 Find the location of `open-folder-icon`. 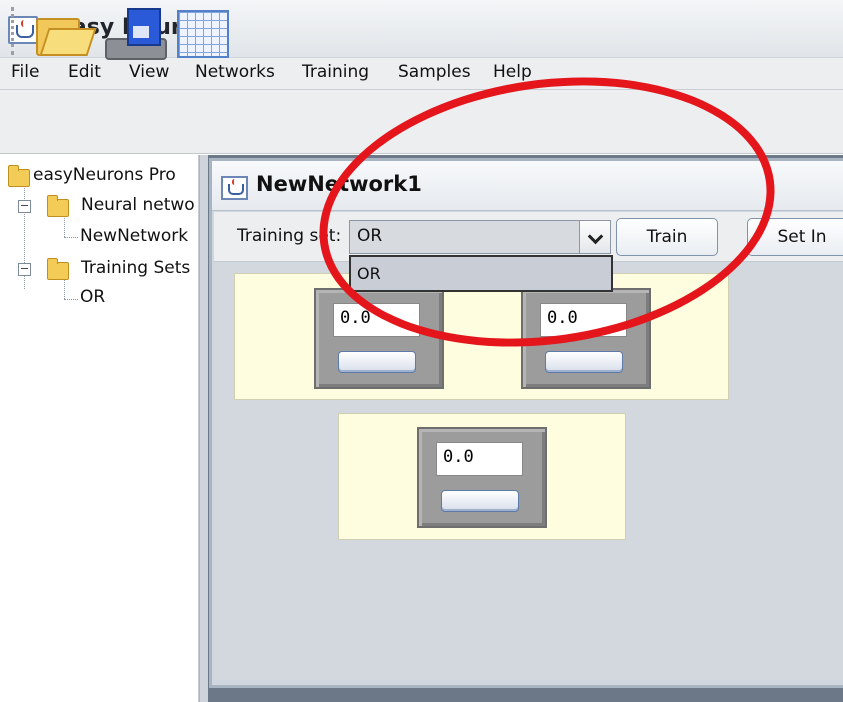

open-folder-icon is located at coordinates (66, 34).